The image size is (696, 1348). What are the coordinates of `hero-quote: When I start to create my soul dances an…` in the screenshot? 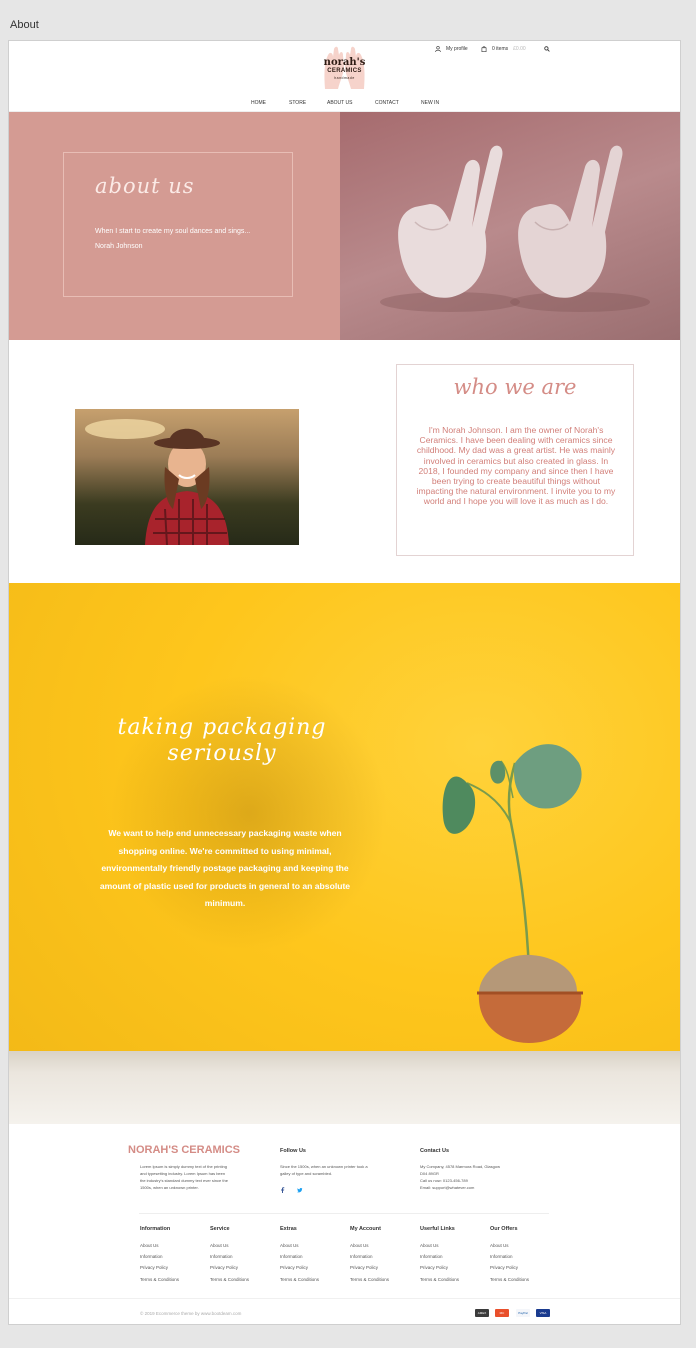 It's located at (173, 231).